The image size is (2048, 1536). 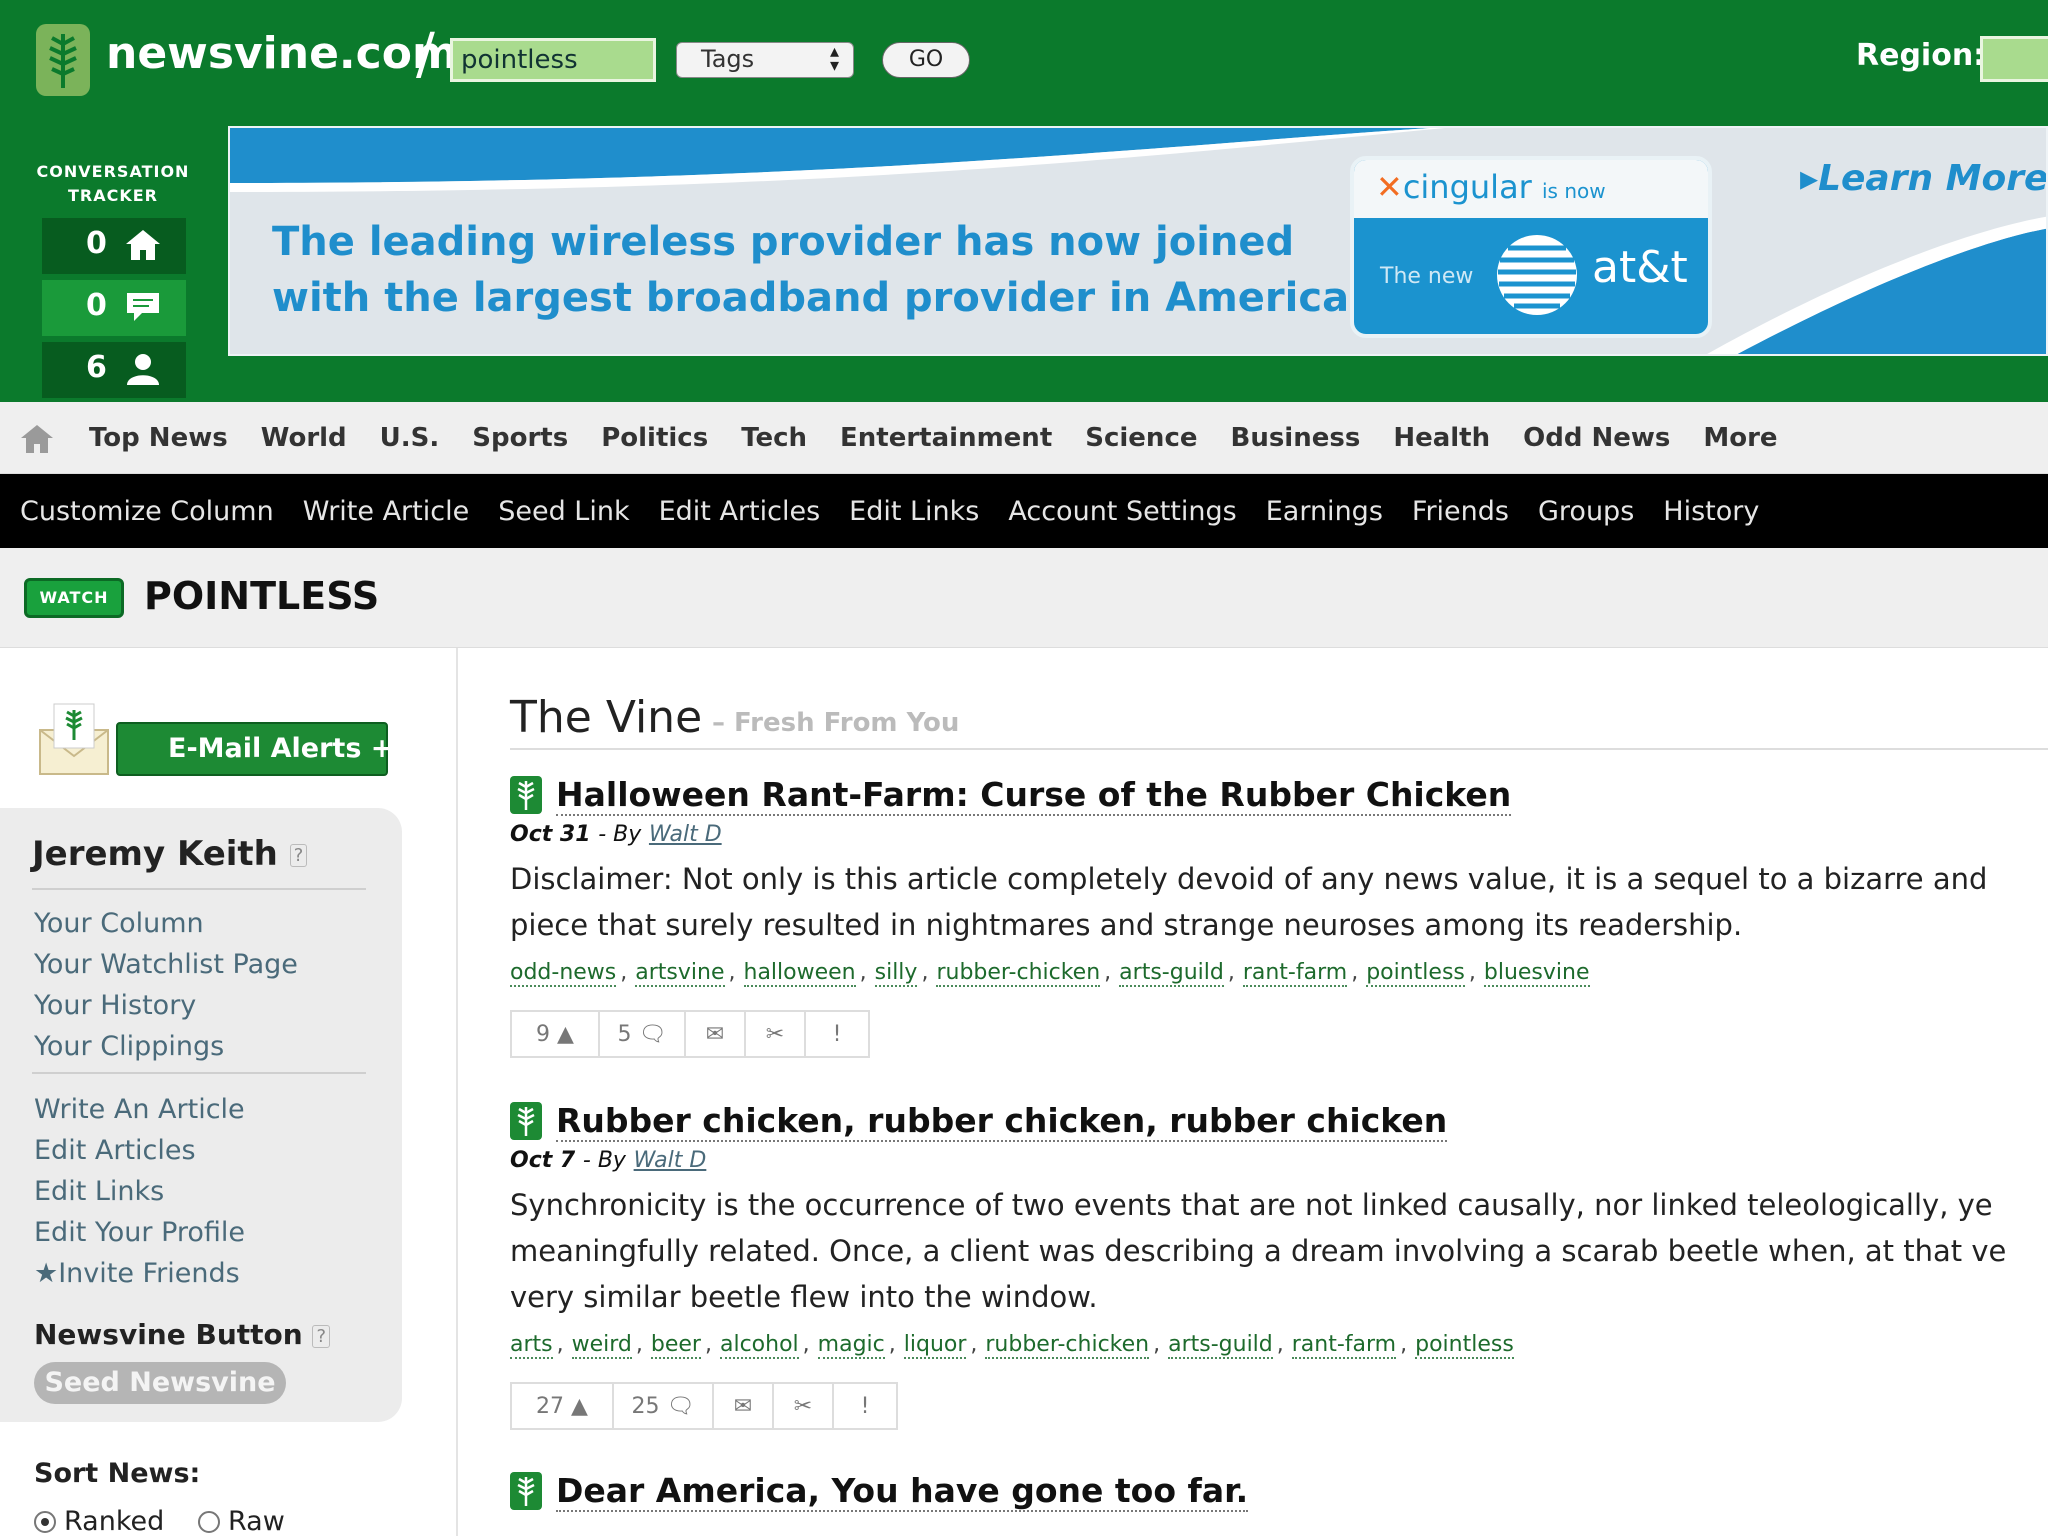 I want to click on email-alerts-widget: E-Mail Alerts +, so click(x=214, y=740).